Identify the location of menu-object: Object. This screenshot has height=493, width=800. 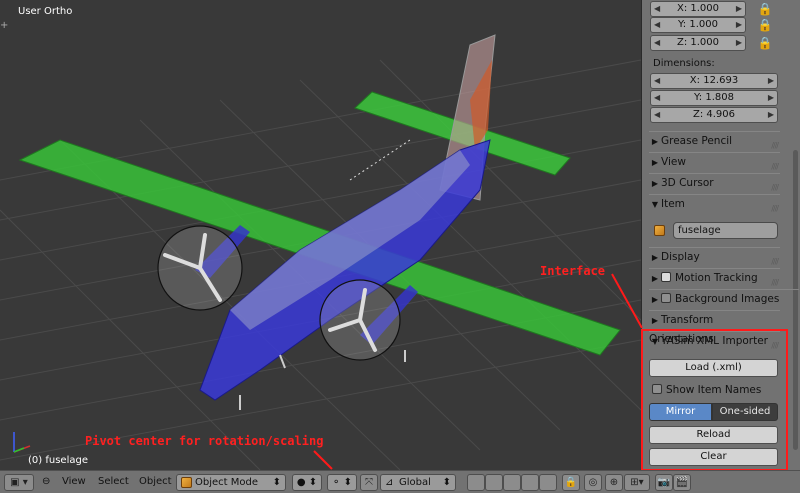
(155, 481).